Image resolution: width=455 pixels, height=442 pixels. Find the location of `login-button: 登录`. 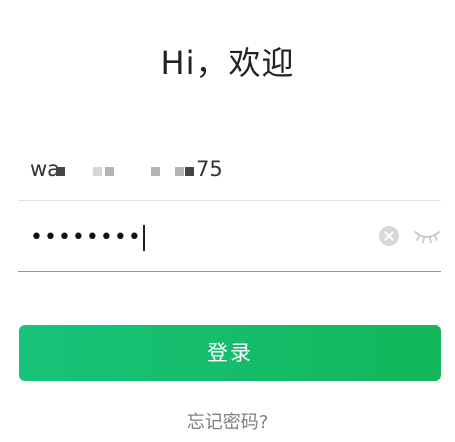

login-button: 登录 is located at coordinates (230, 353).